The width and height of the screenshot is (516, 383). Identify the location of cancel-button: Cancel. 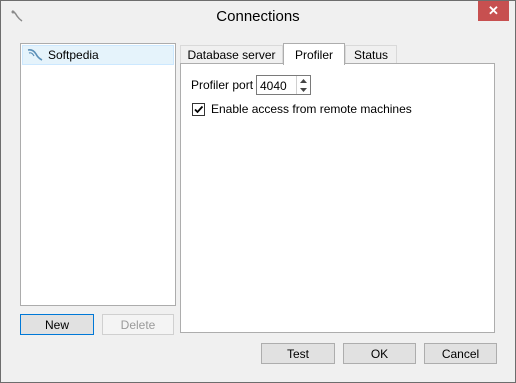
(460, 353).